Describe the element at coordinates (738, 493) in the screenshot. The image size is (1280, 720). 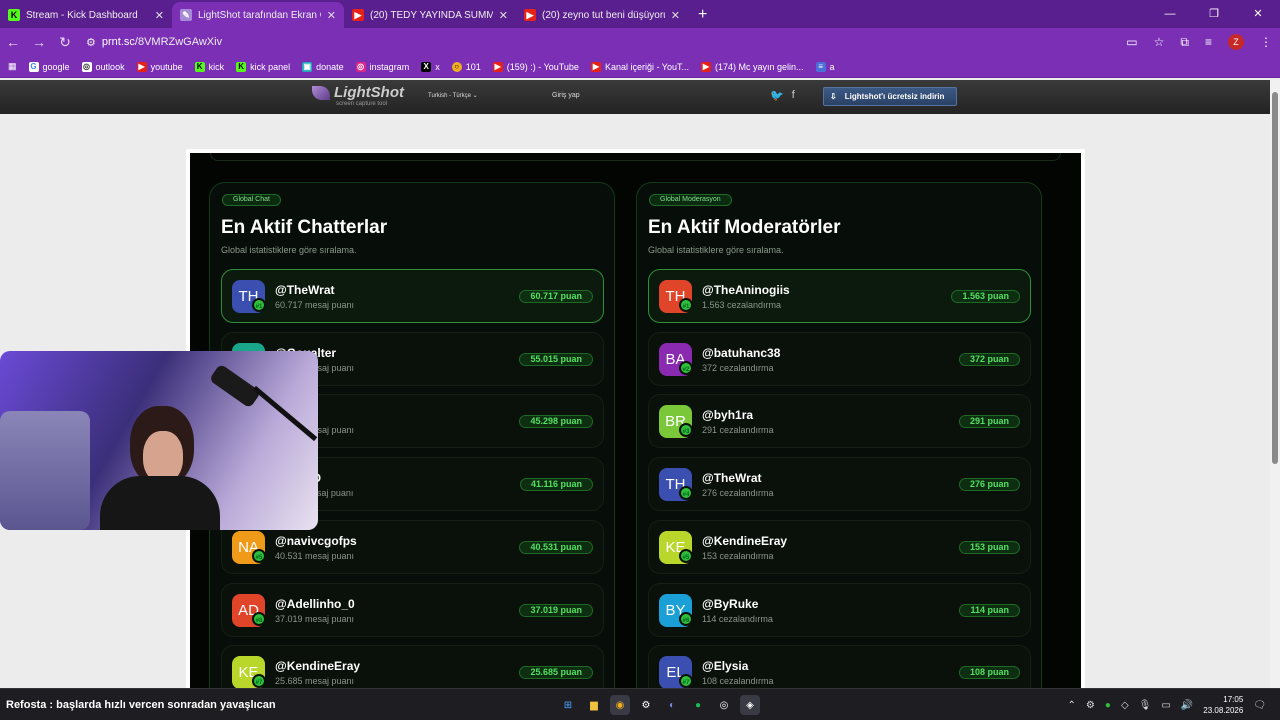
I see `user-meta: 276 cezalandırma` at that location.